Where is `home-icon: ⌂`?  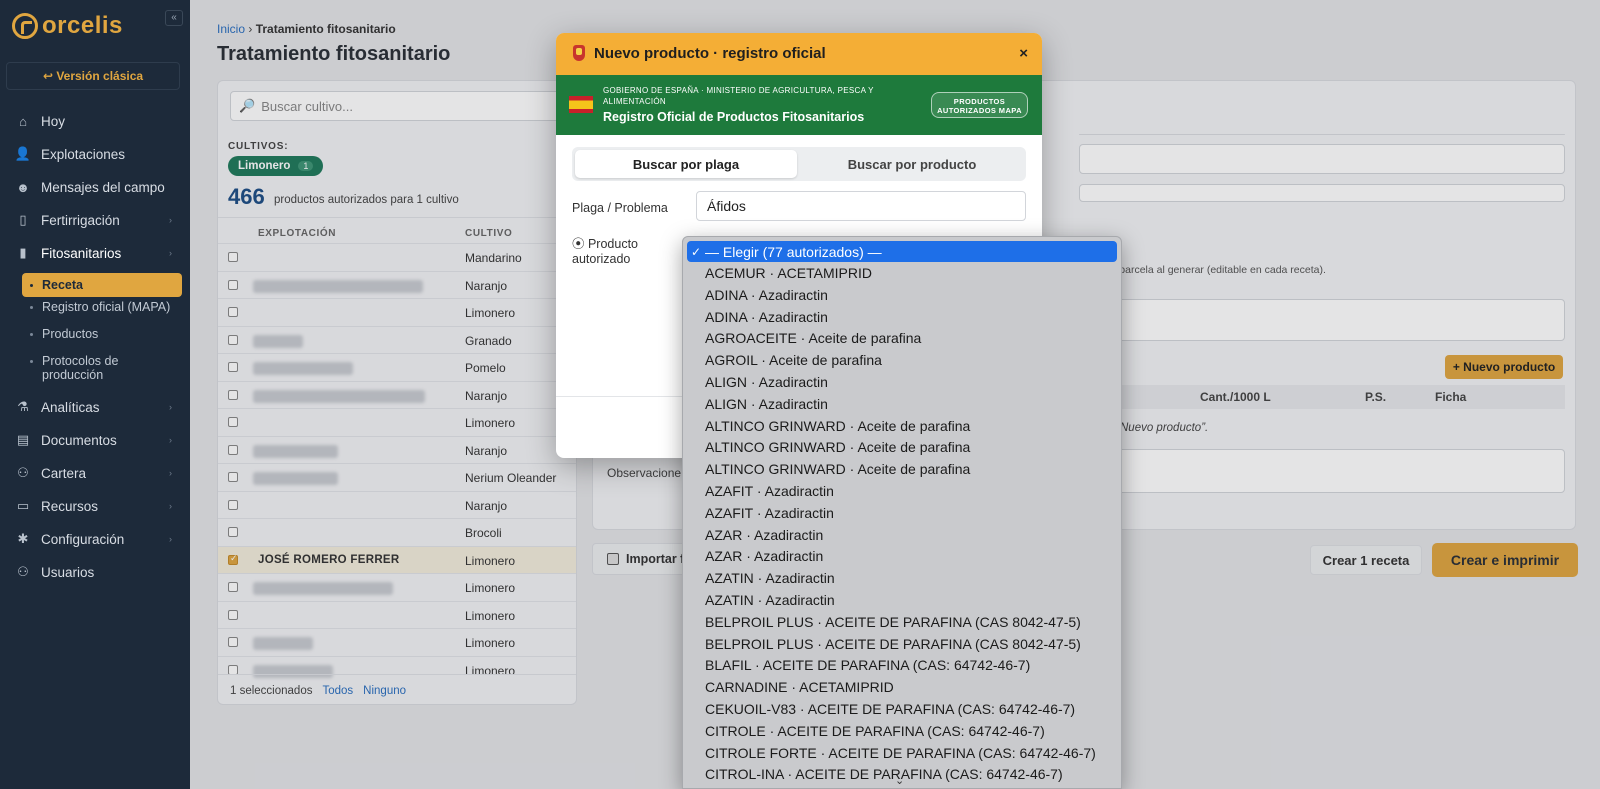
home-icon: ⌂ is located at coordinates (23, 121).